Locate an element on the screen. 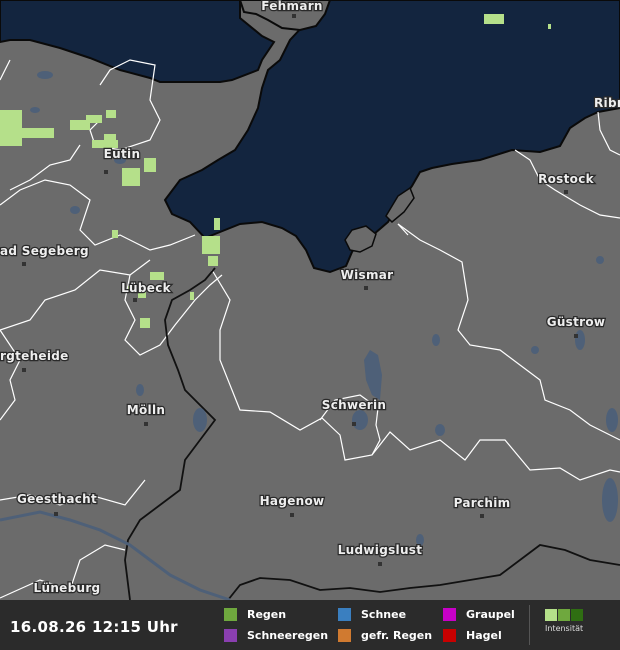 Image resolution: width=620 pixels, height=650 pixels. city-label-rostock: Rostock is located at coordinates (566, 179).